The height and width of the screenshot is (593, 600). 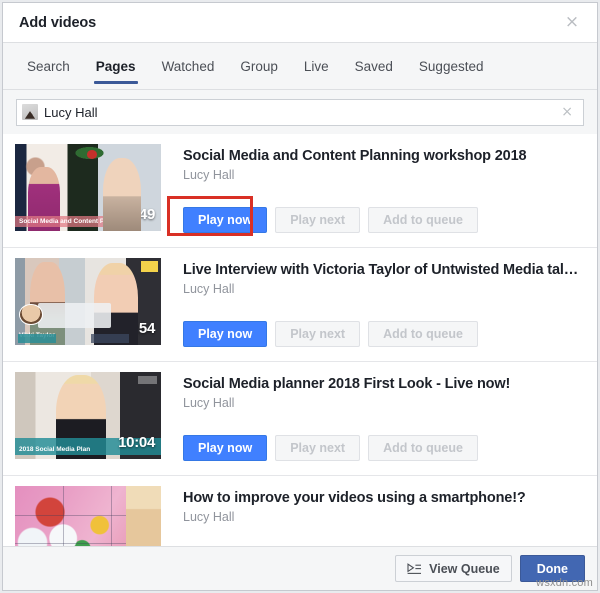 What do you see at coordinates (259, 66) in the screenshot?
I see `tab-group: Group` at bounding box center [259, 66].